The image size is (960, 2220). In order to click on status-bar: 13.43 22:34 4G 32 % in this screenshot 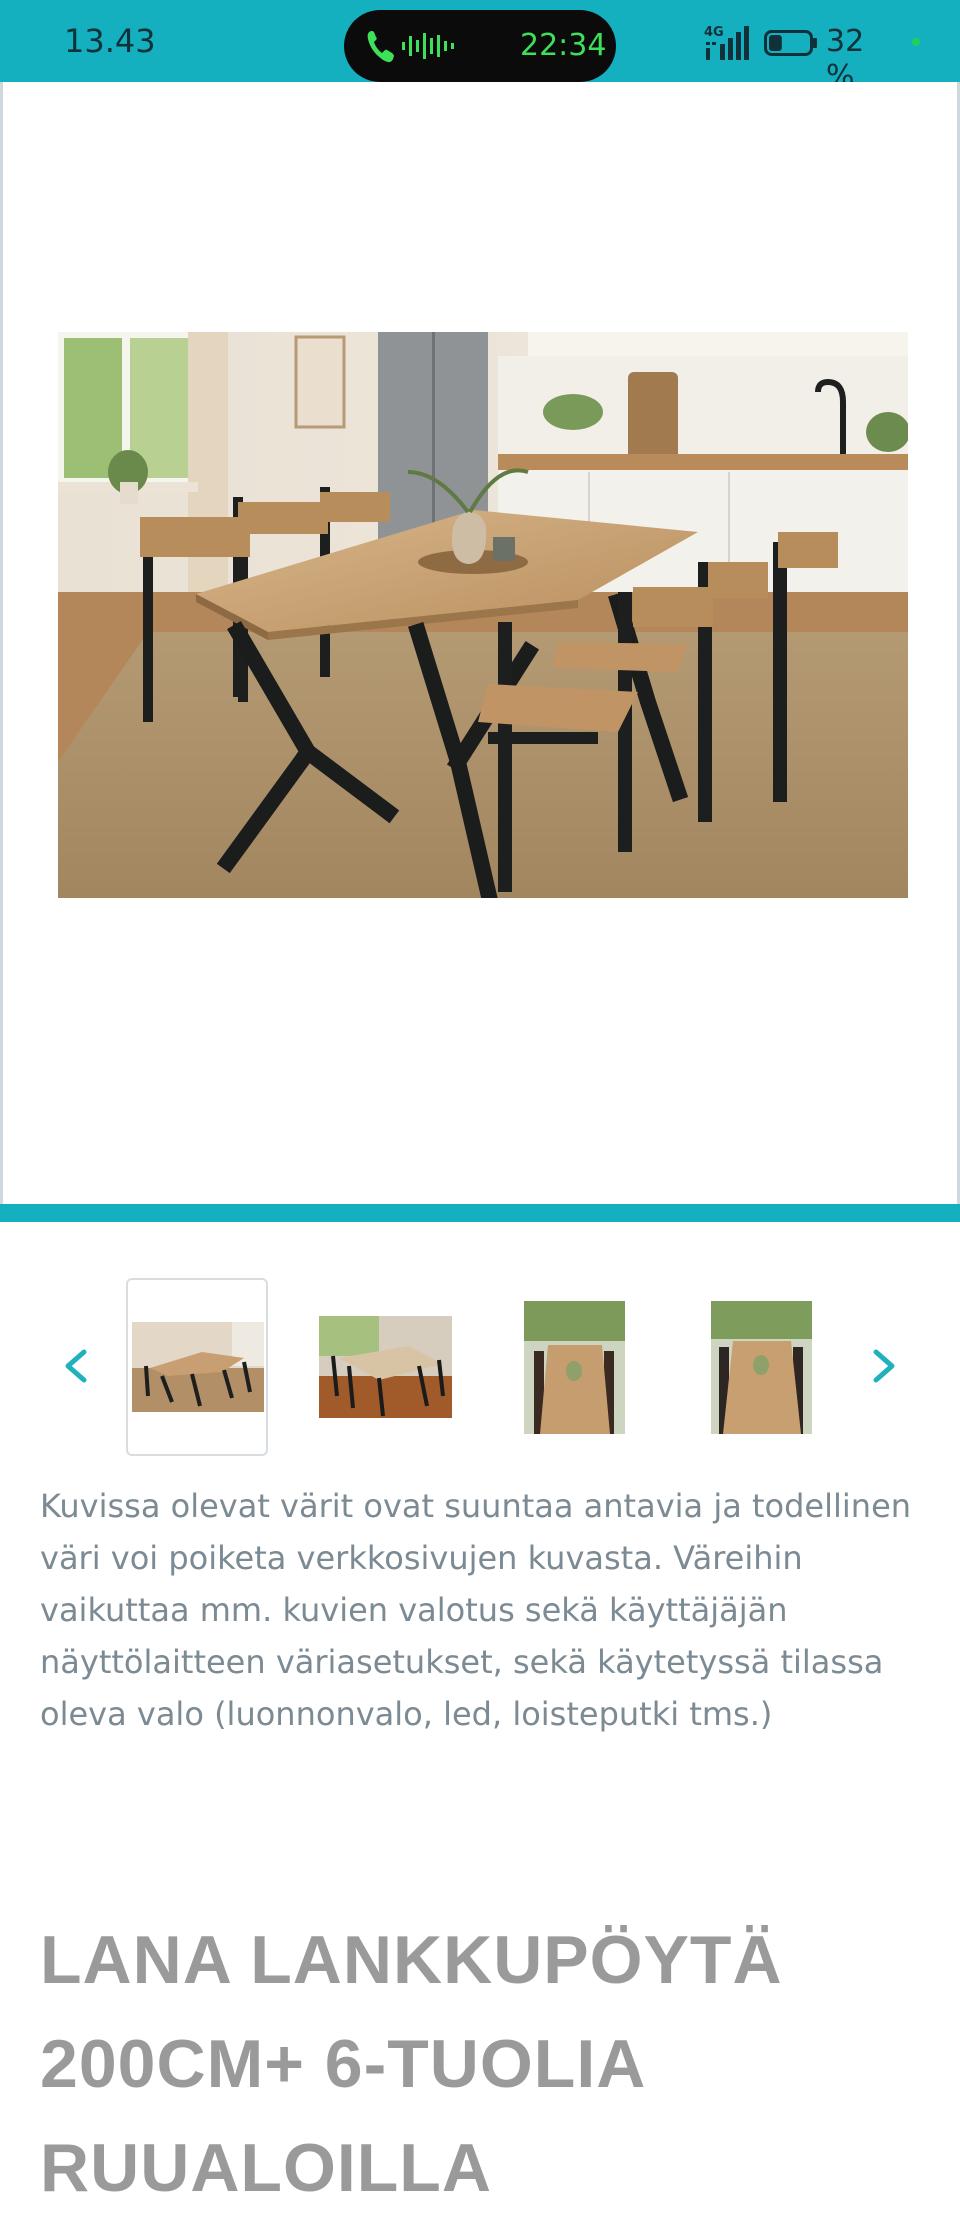, I will do `click(480, 47)`.